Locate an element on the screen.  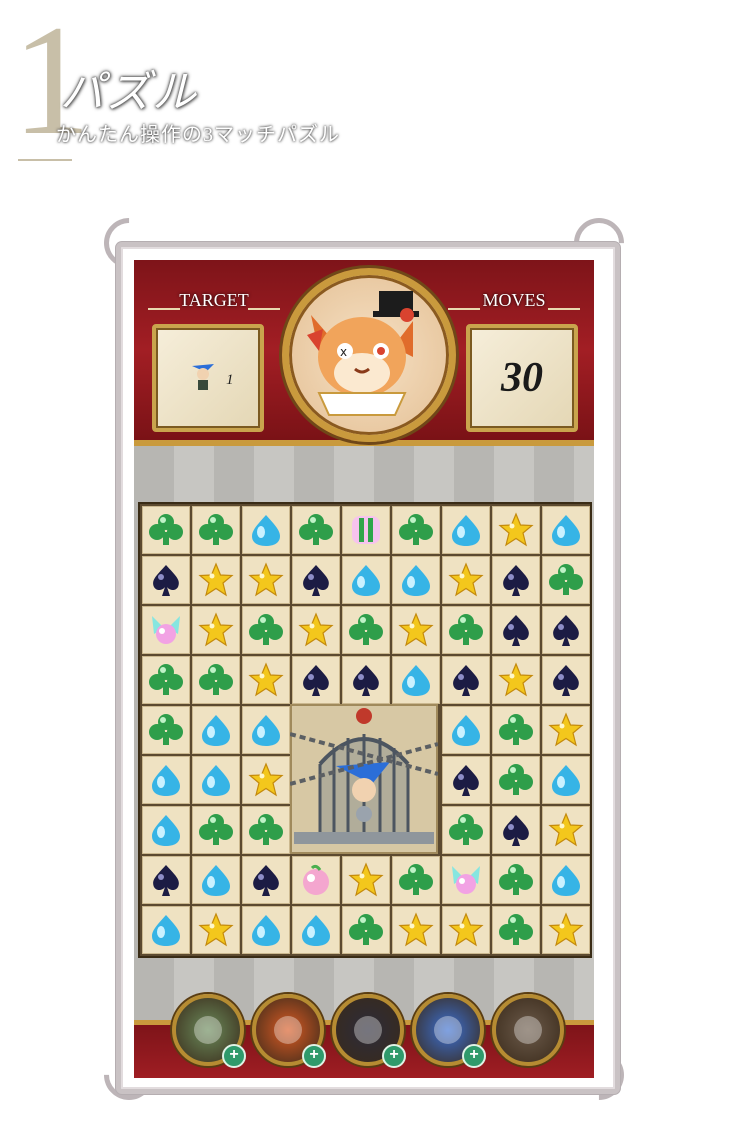
fire-bird-item-button: + is located at coordinates (289, 1031).